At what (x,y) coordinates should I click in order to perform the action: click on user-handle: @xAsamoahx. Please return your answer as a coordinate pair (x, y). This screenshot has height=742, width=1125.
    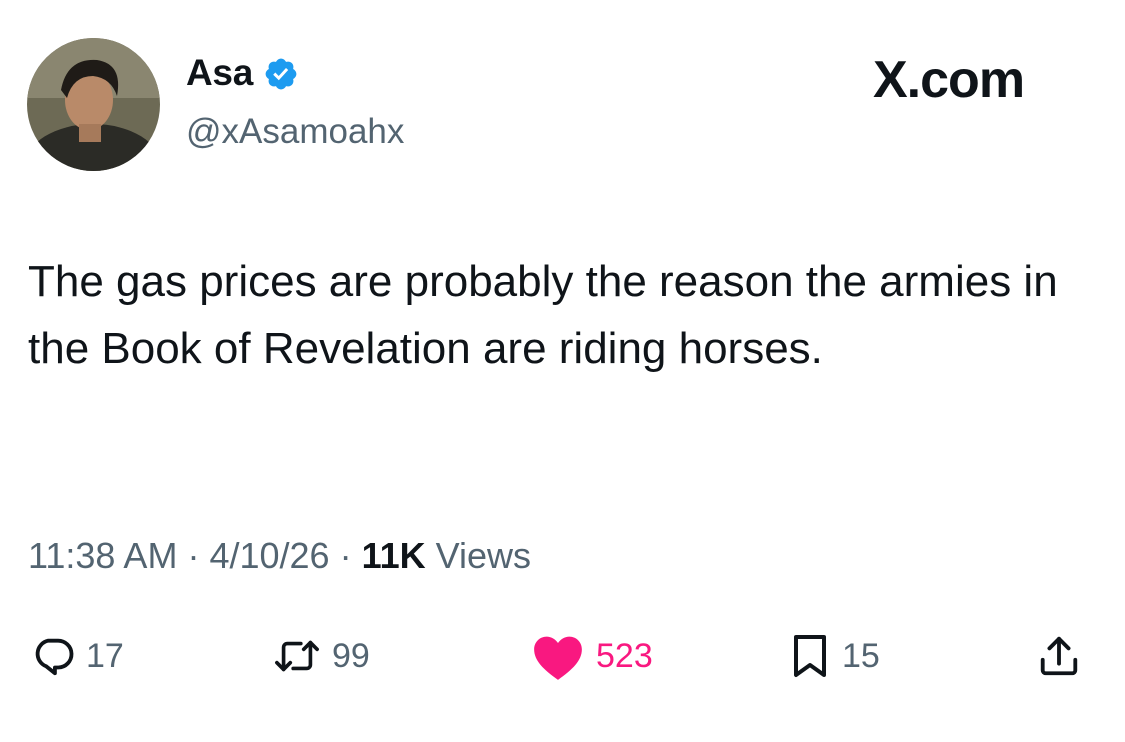
    Looking at the image, I should click on (295, 132).